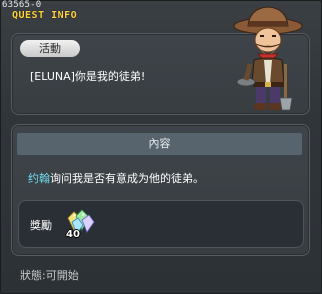 This screenshot has width=322, height=294. What do you see at coordinates (268, 60) in the screenshot?
I see `npc-portrait` at bounding box center [268, 60].